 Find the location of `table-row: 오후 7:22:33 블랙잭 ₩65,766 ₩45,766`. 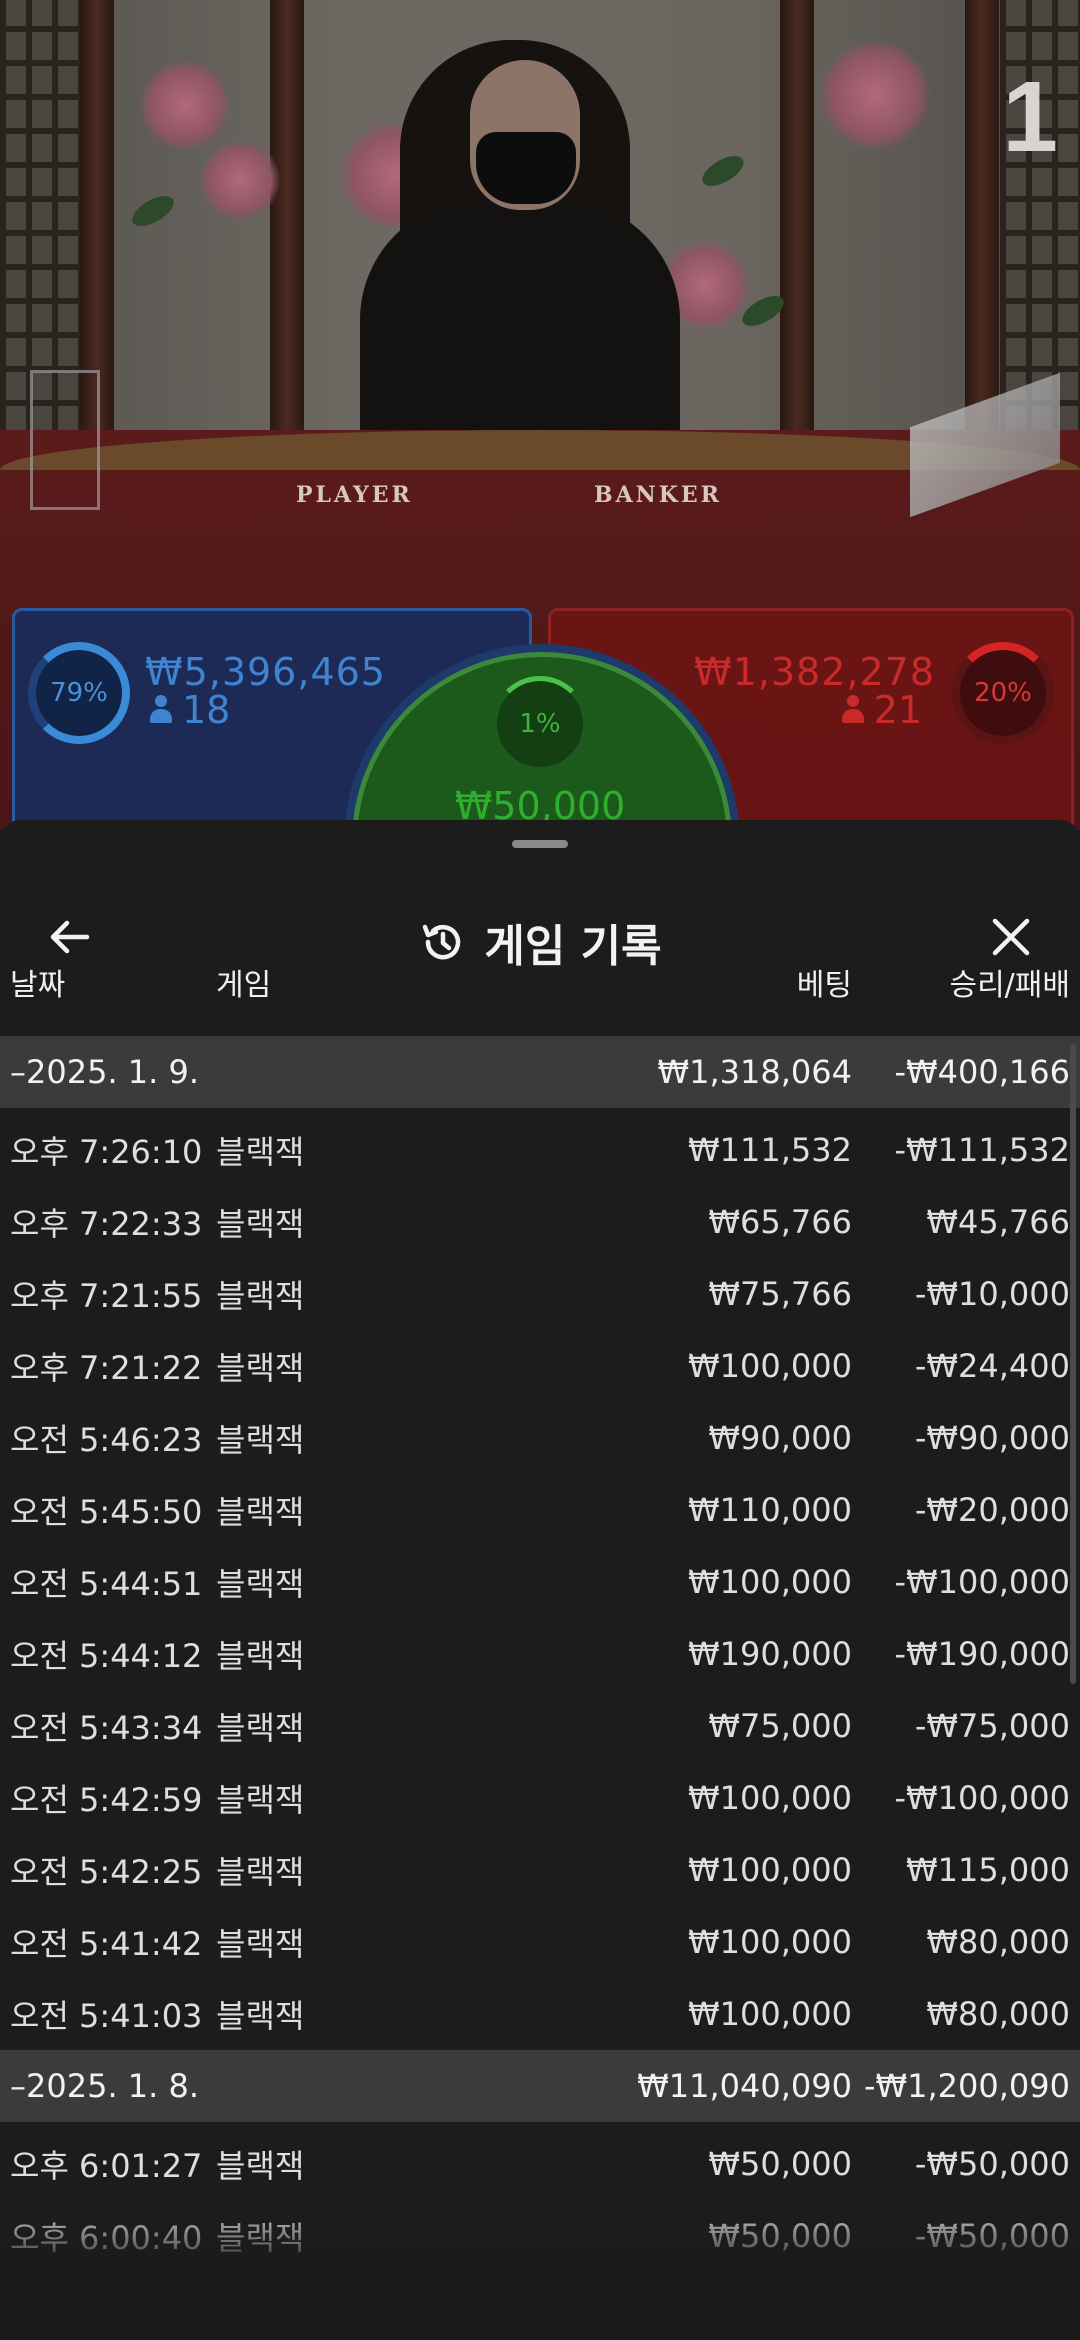

table-row: 오후 7:22:33 블랙잭 ₩65,766 ₩45,766 is located at coordinates (540, 1222).